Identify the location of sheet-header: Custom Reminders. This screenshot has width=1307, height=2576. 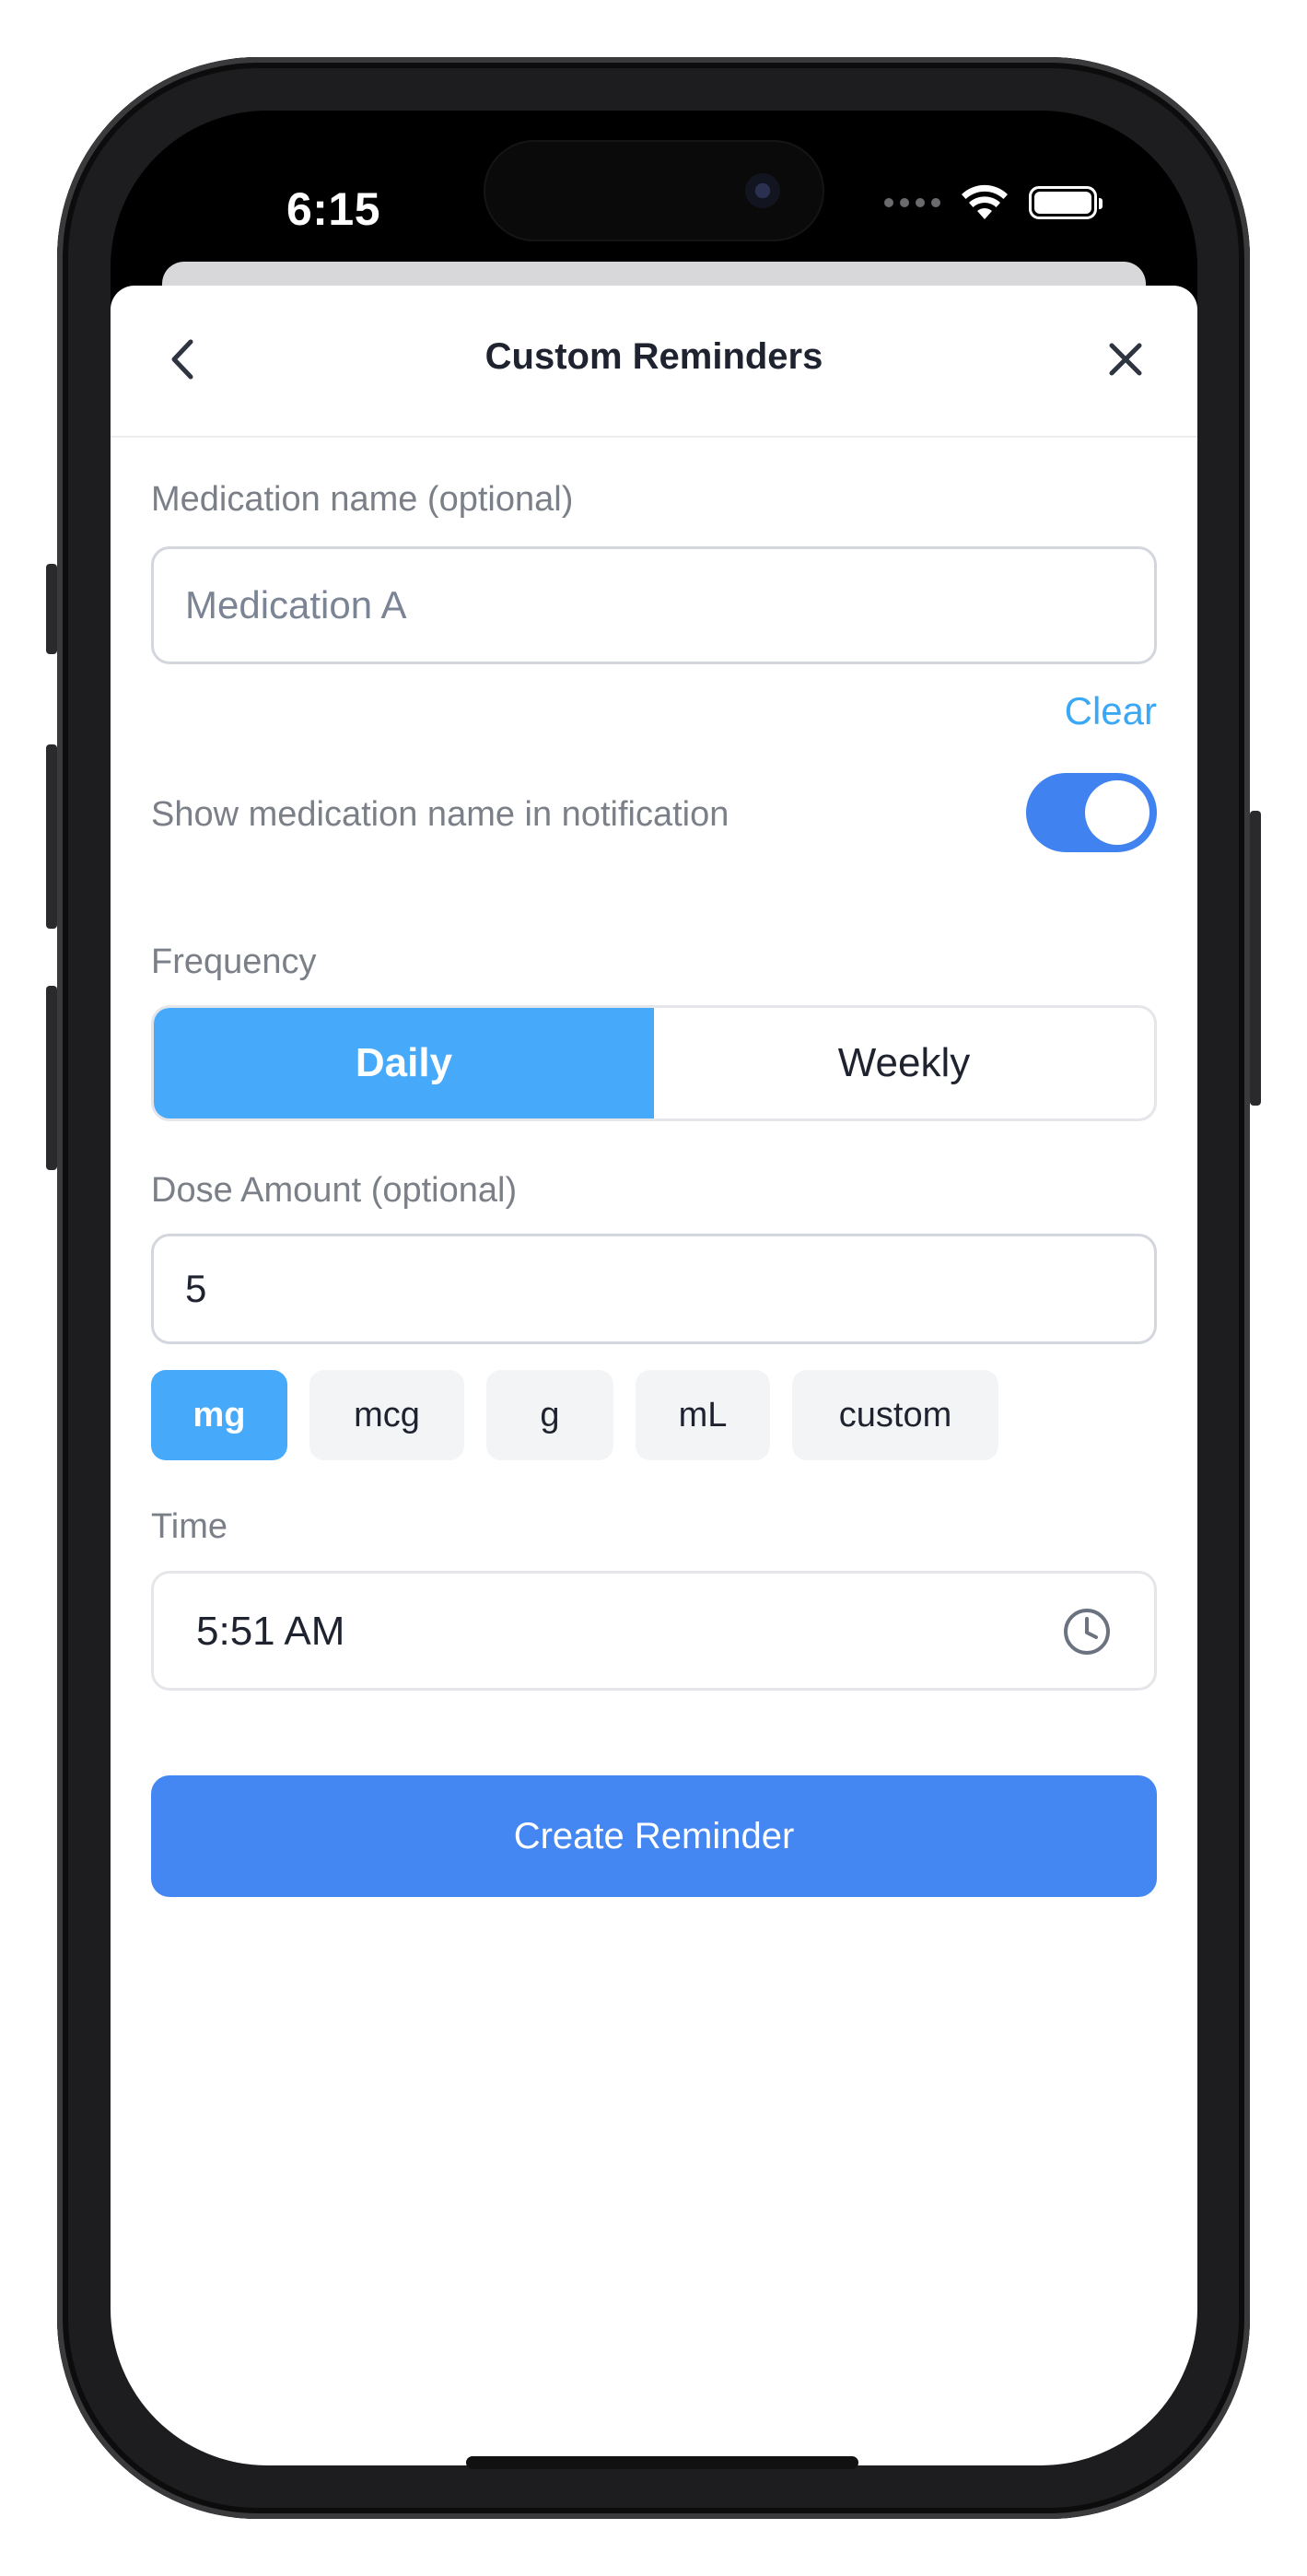
(654, 362).